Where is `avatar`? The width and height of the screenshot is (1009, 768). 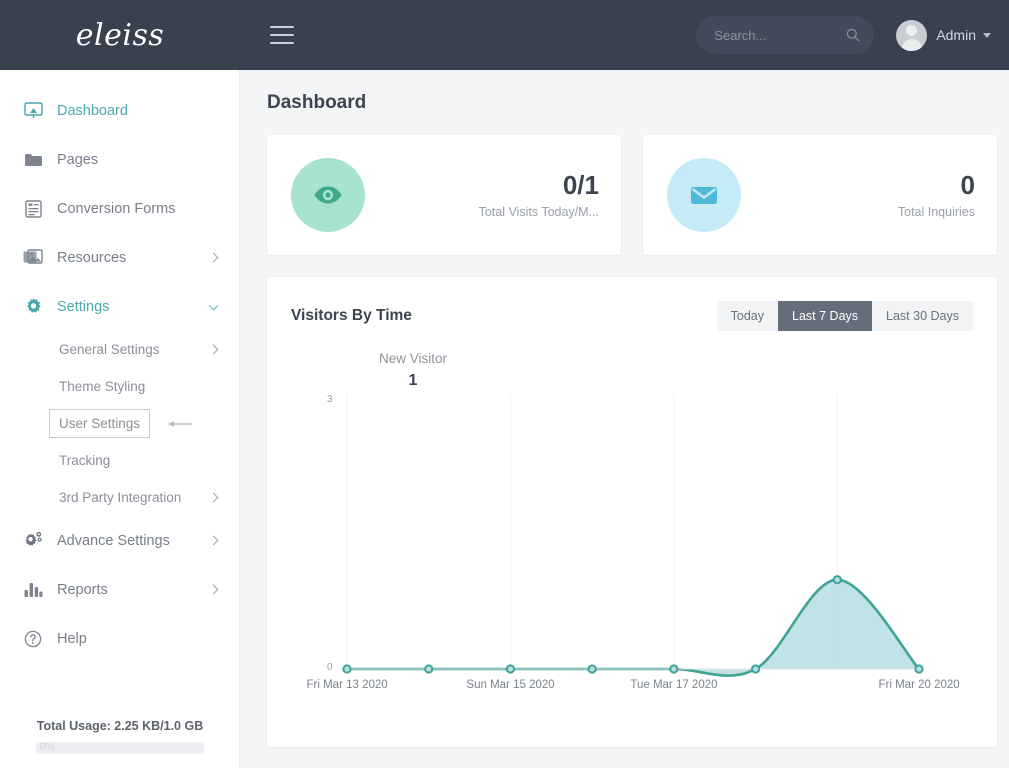 avatar is located at coordinates (912, 35).